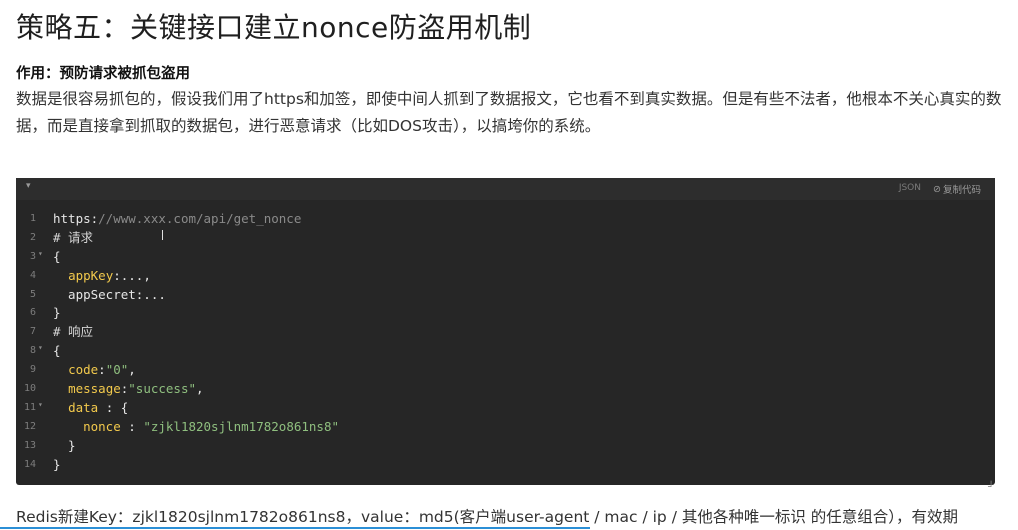 The width and height of the screenshot is (1018, 530). What do you see at coordinates (32, 313) in the screenshot?
I see `line-number: 6` at bounding box center [32, 313].